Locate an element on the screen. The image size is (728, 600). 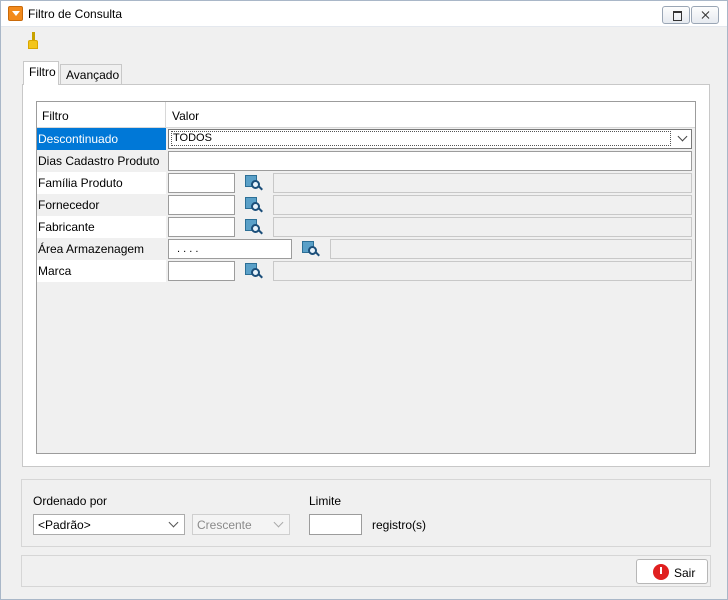
filter-label: Marca is located at coordinates (101, 271).